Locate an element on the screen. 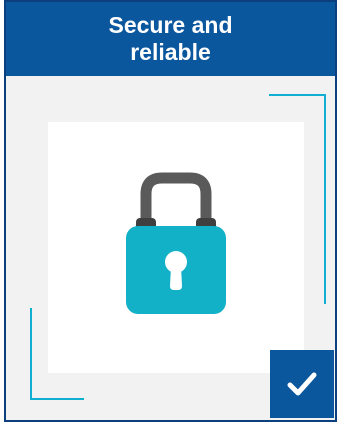  corner-accent-top-right-horizontal is located at coordinates (297, 95).